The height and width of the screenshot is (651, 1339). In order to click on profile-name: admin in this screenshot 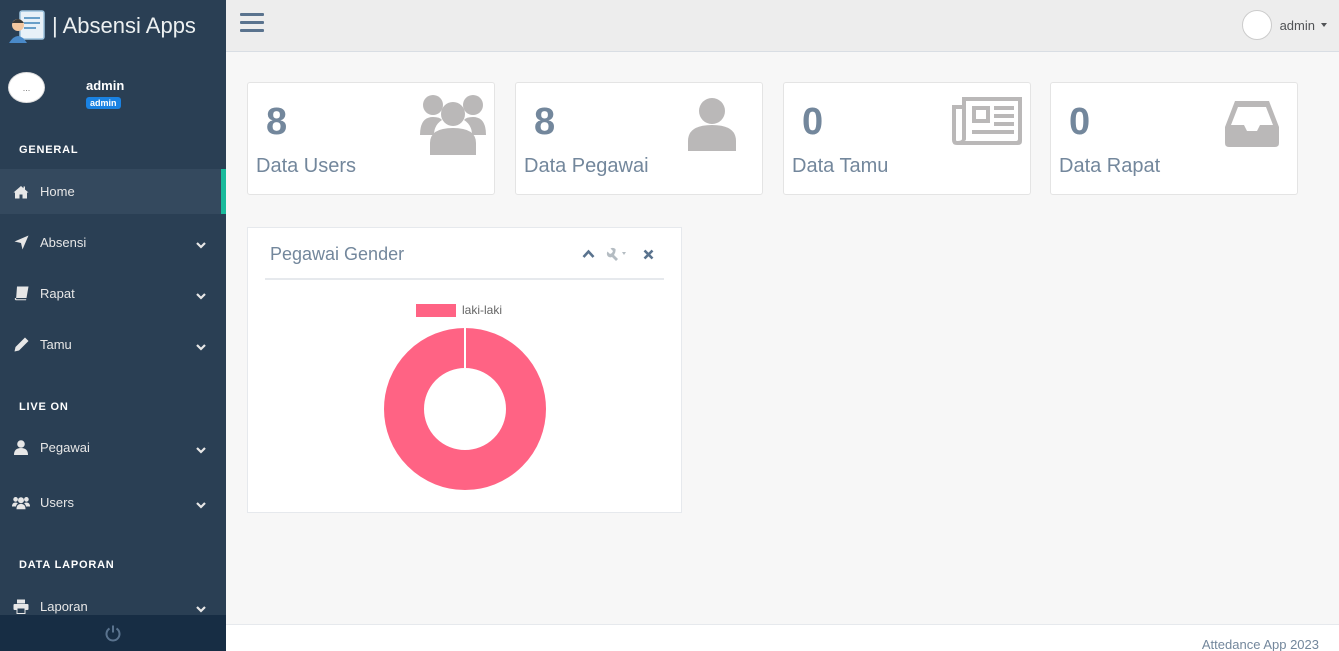, I will do `click(105, 85)`.